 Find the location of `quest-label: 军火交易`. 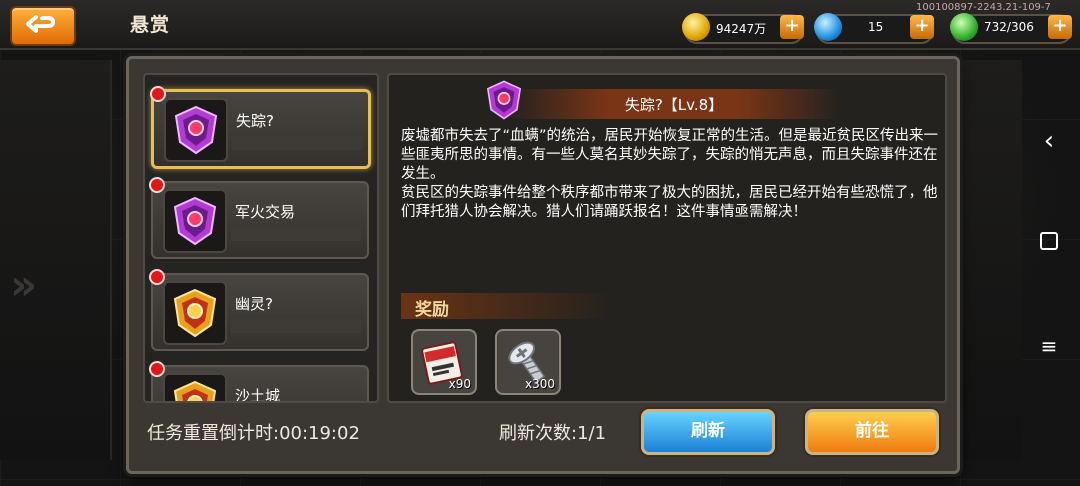

quest-label: 军火交易 is located at coordinates (265, 212).